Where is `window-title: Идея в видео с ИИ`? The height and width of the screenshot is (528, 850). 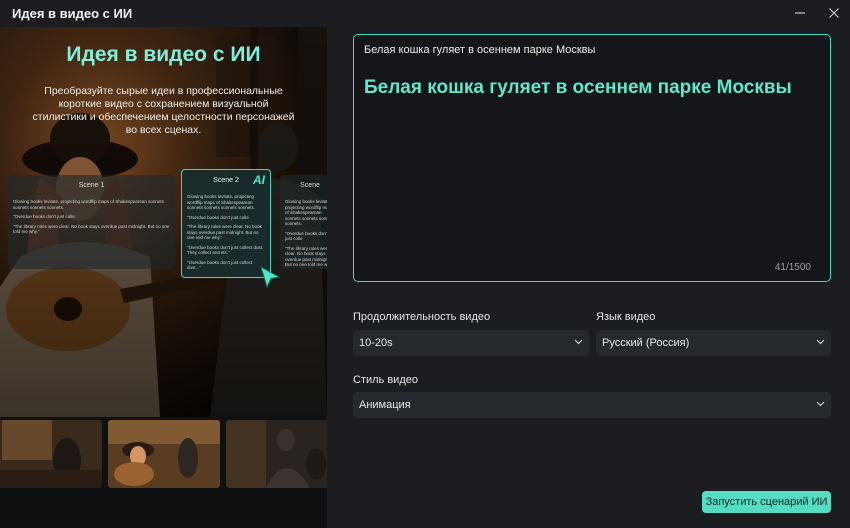
window-title: Идея в видео с ИИ is located at coordinates (72, 13).